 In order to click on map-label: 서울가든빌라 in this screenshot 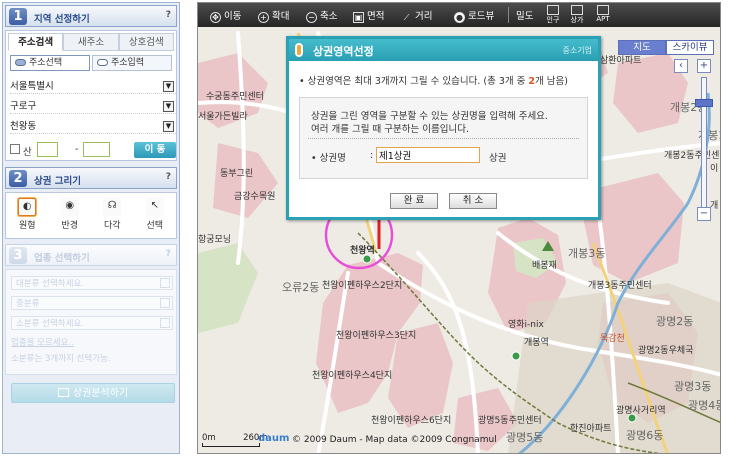, I will do `click(223, 117)`.